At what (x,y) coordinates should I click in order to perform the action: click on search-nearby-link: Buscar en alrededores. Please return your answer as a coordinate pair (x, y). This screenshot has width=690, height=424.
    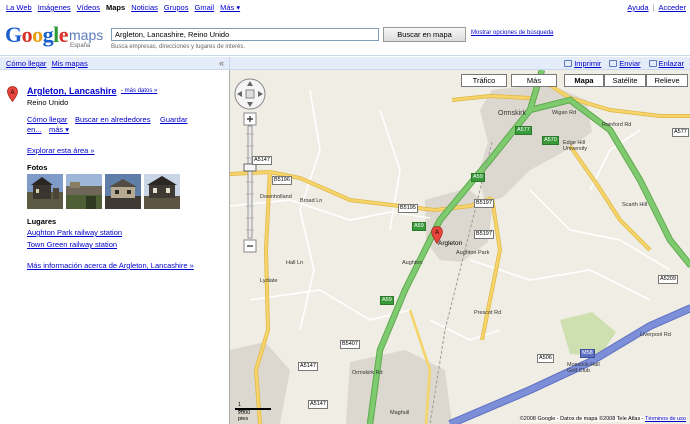
    Looking at the image, I should click on (112, 119).